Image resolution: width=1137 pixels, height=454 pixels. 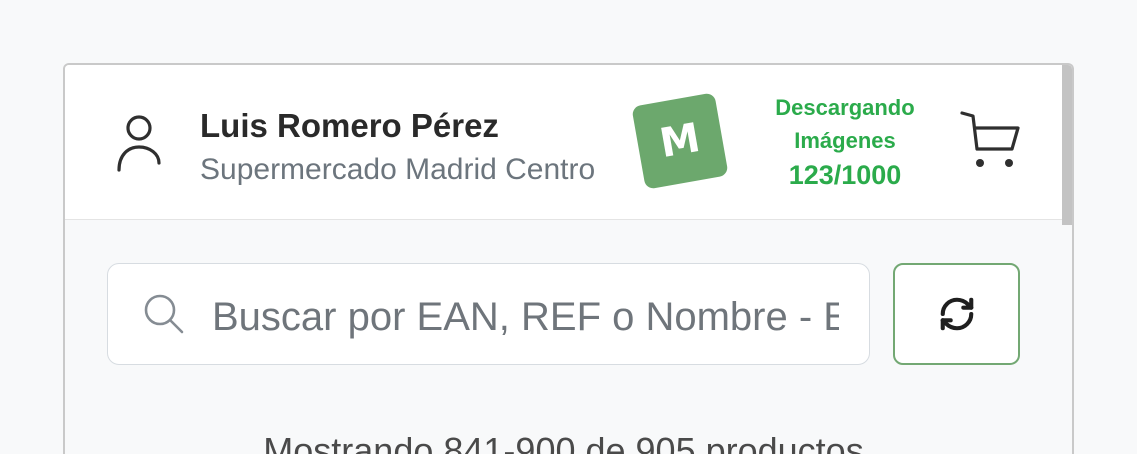 I want to click on cart-icon, so click(x=990, y=139).